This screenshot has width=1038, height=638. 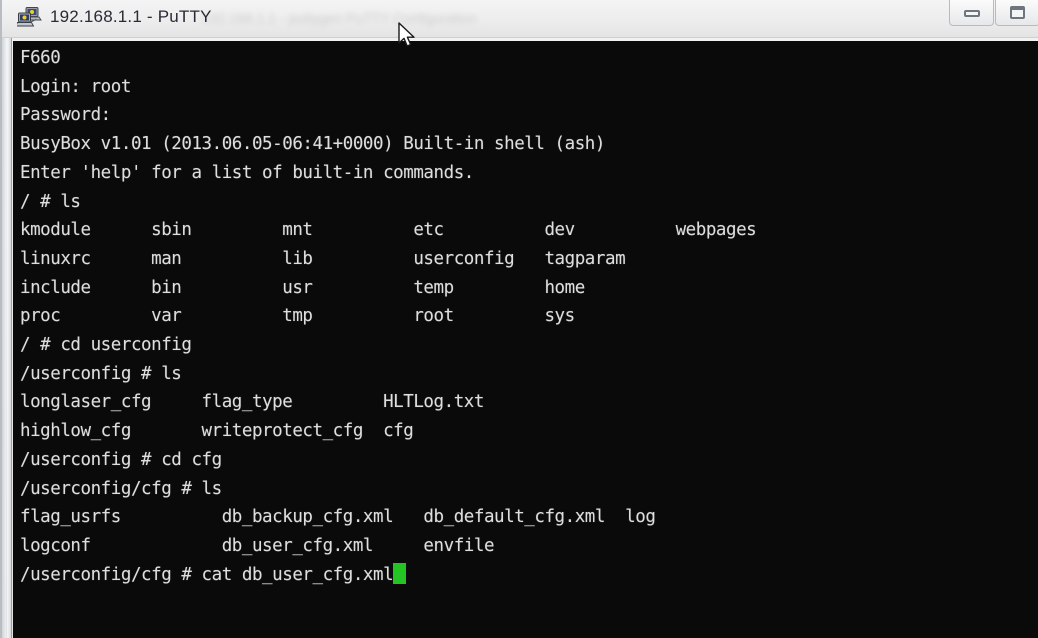 What do you see at coordinates (40, 58) in the screenshot?
I see `terminal-line: F660` at bounding box center [40, 58].